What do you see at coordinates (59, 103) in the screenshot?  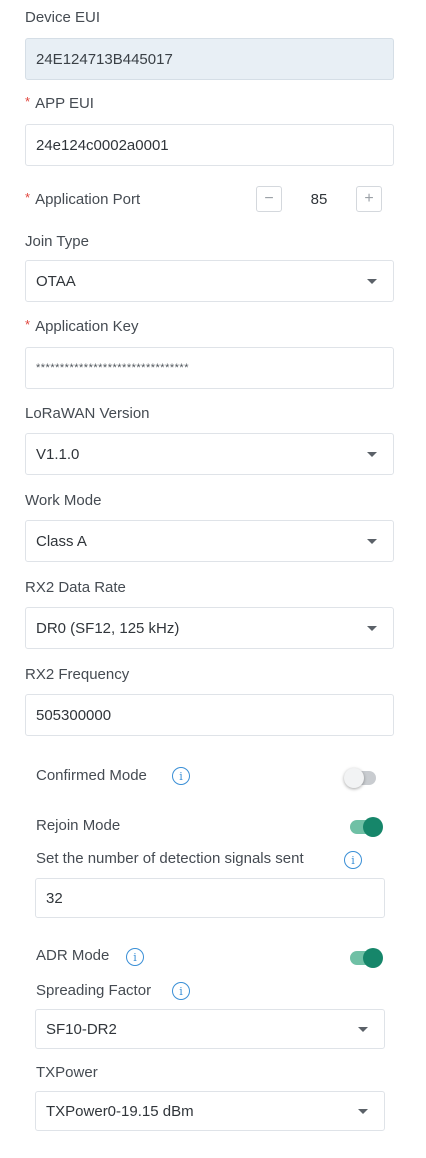 I see `app-eui-label: * APP EUI` at bounding box center [59, 103].